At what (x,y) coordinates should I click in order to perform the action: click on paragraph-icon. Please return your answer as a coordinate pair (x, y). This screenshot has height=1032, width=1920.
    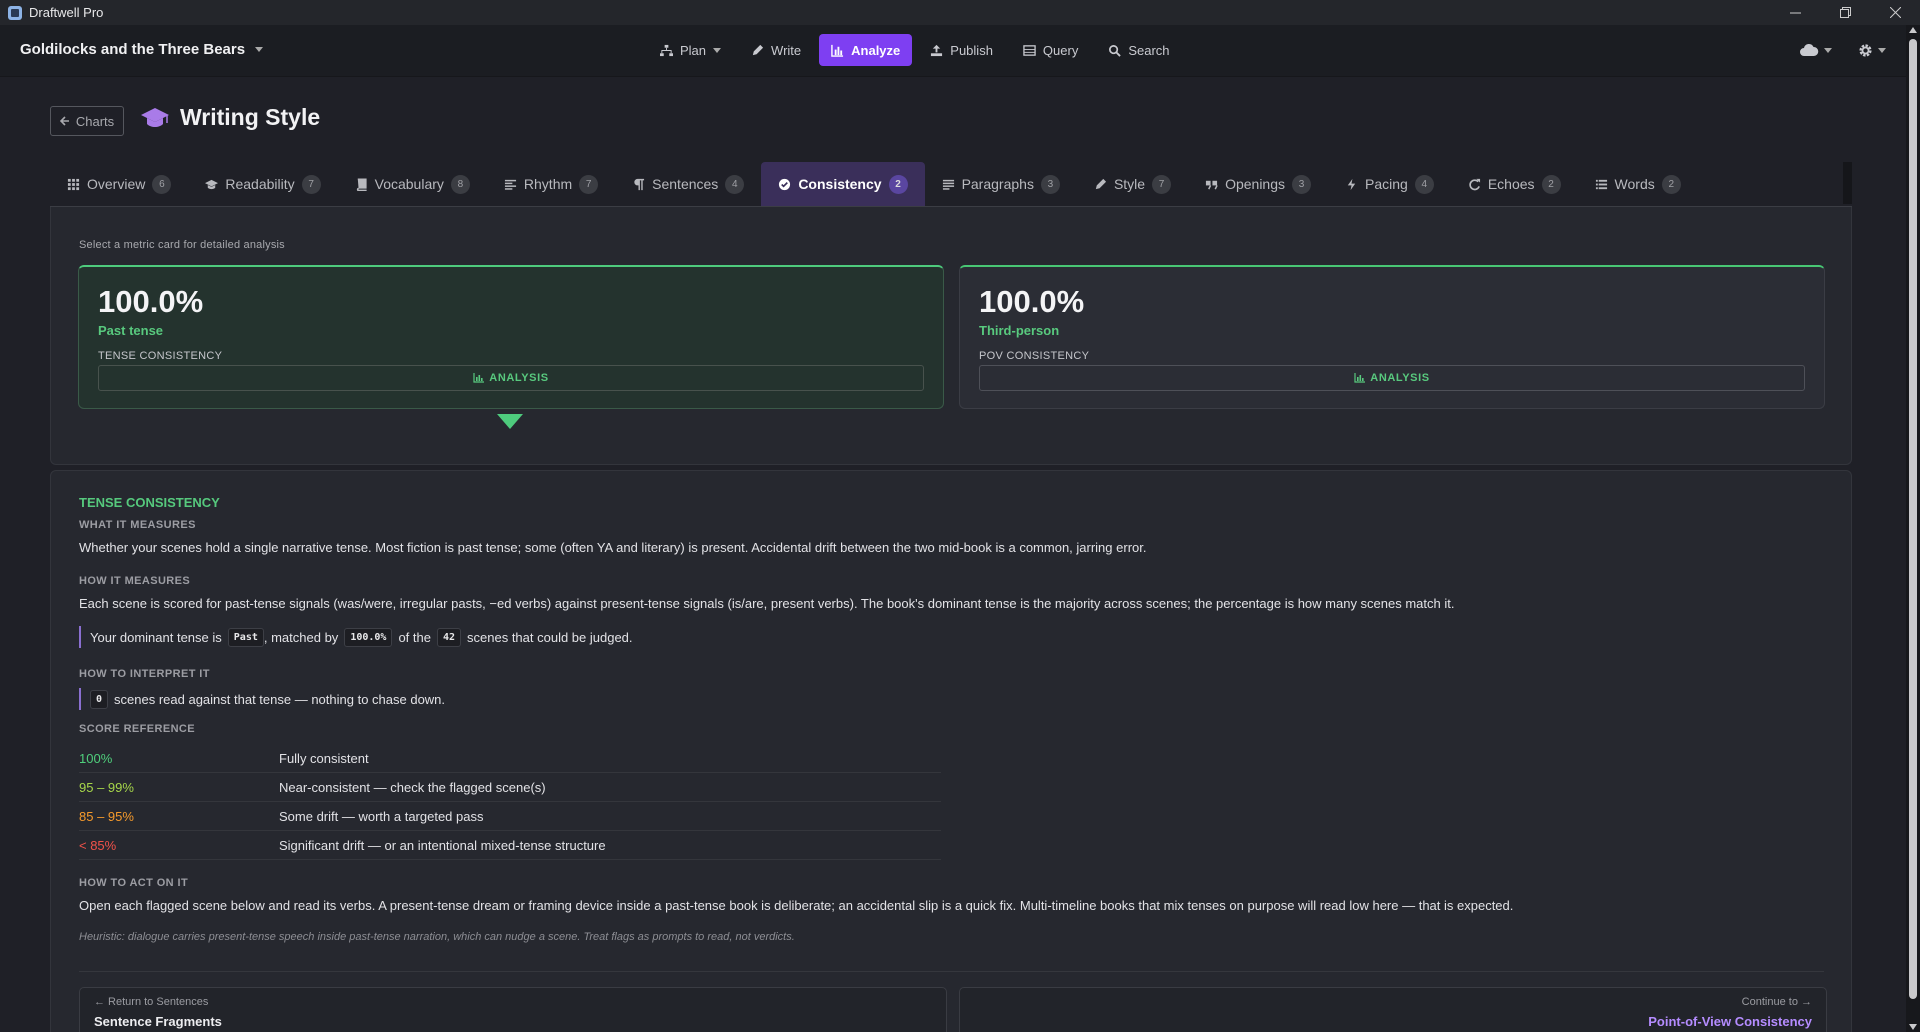
    Looking at the image, I should click on (639, 184).